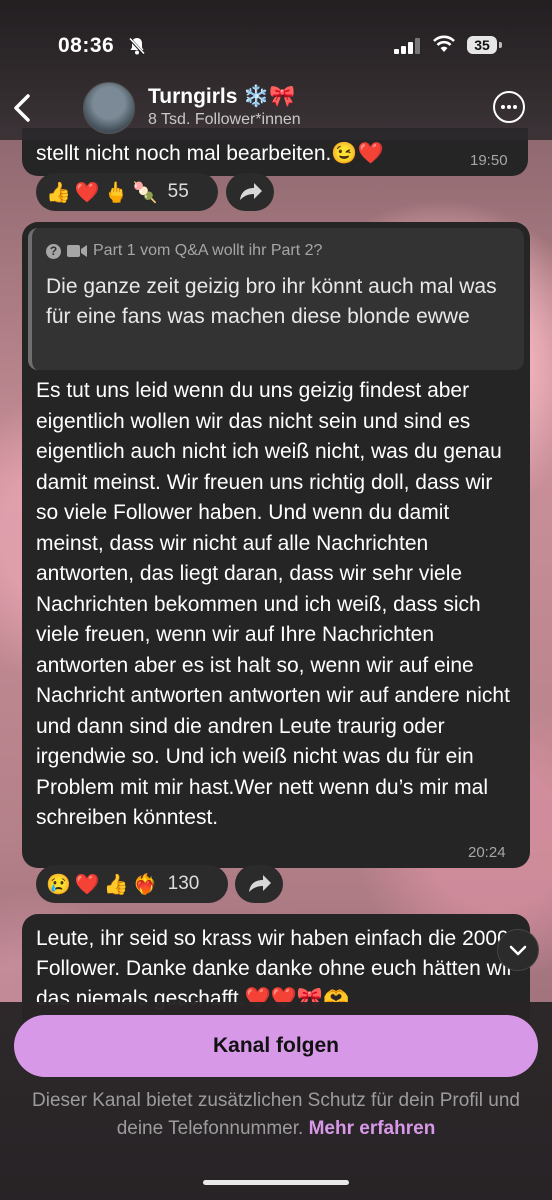  What do you see at coordinates (109, 108) in the screenshot?
I see `channel-avatar` at bounding box center [109, 108].